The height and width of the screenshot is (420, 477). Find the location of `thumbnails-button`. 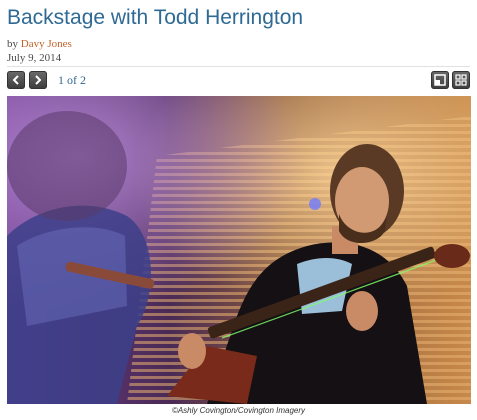

thumbnails-button is located at coordinates (461, 80).